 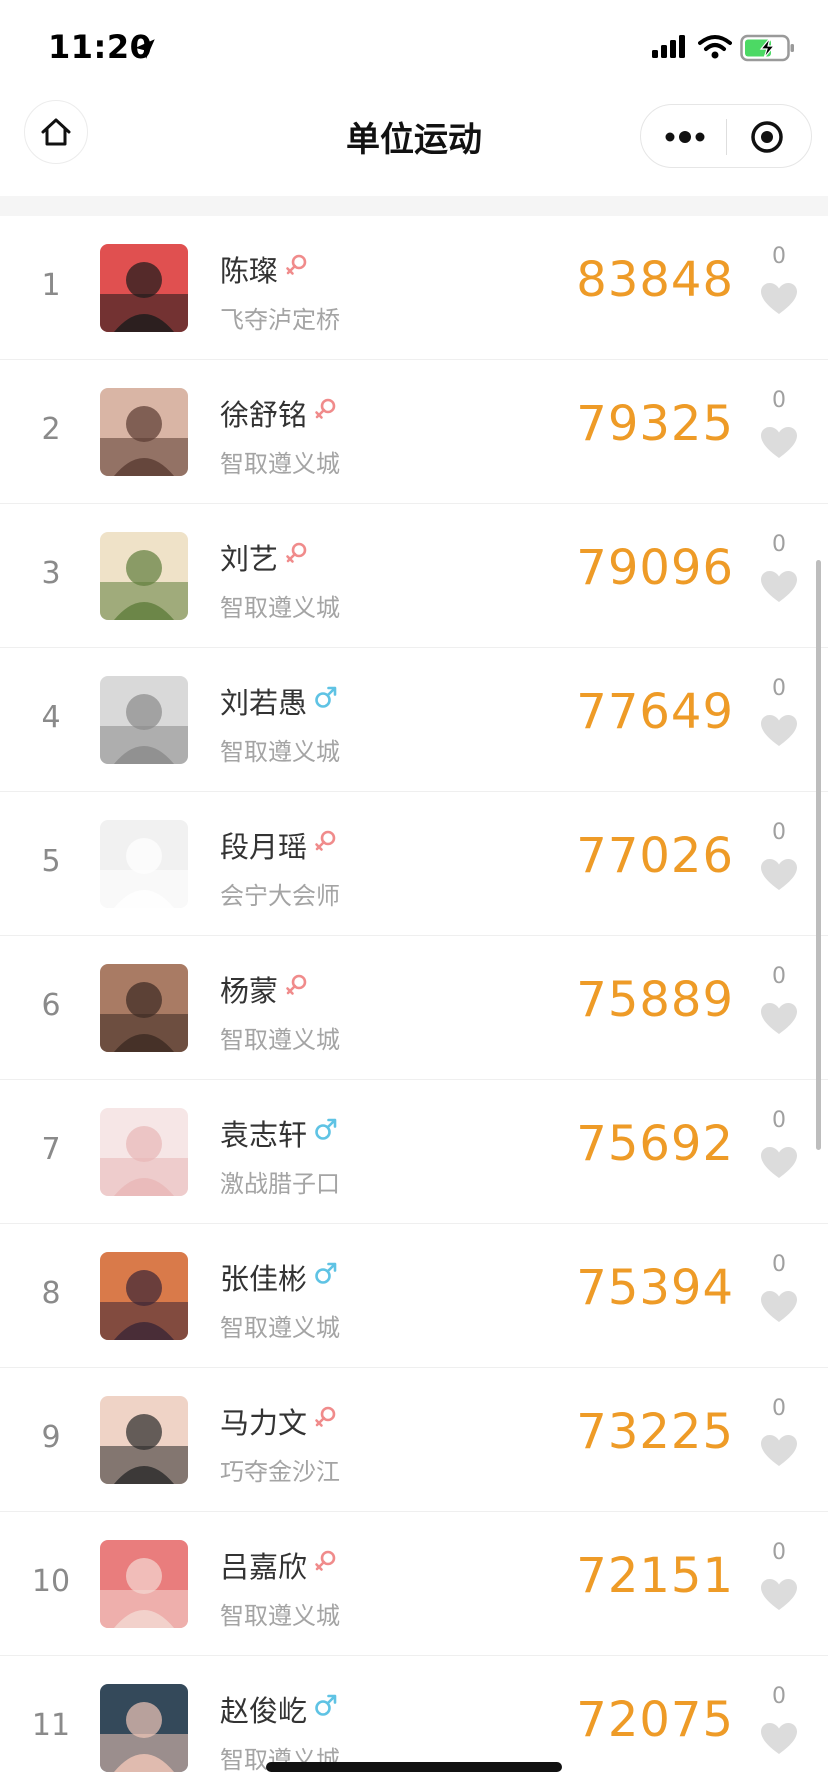 What do you see at coordinates (280, 1184) in the screenshot?
I see `team-name: 激战腊子口` at bounding box center [280, 1184].